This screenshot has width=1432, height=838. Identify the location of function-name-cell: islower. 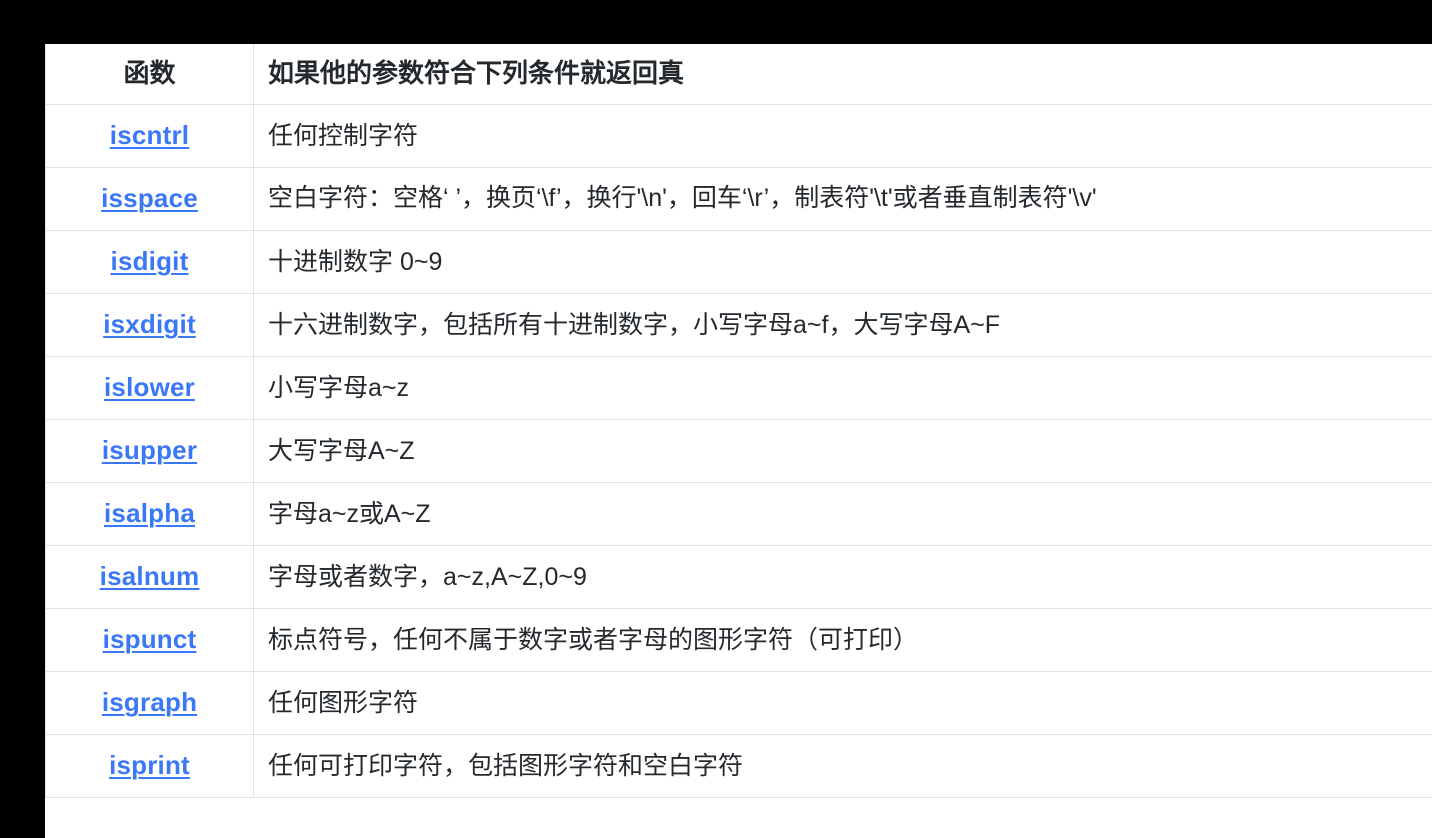
(149, 388).